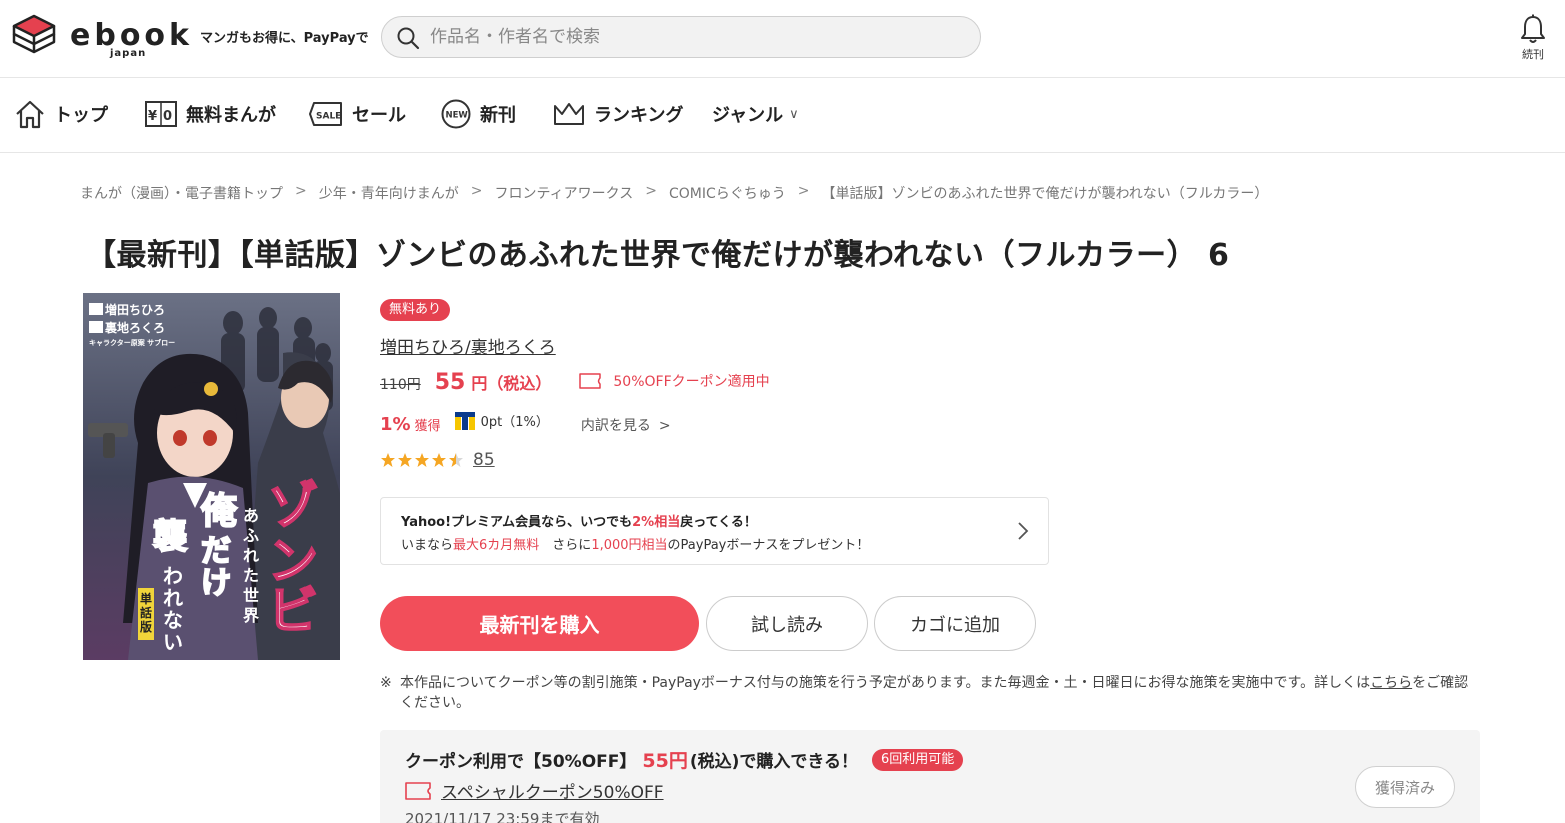 The width and height of the screenshot is (1565, 823). Describe the element at coordinates (955, 623) in the screenshot. I see `add-to-cart-button: カゴに追加` at that location.